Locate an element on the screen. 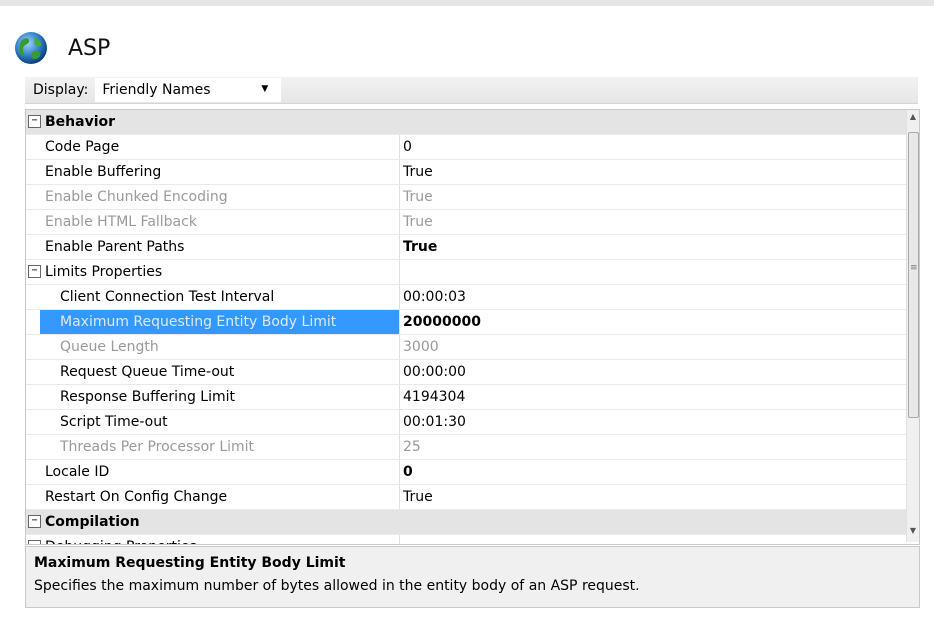 The width and height of the screenshot is (934, 620). property-row-enable-html-fallback: Enable HTML Fallback True is located at coordinates (466, 222).